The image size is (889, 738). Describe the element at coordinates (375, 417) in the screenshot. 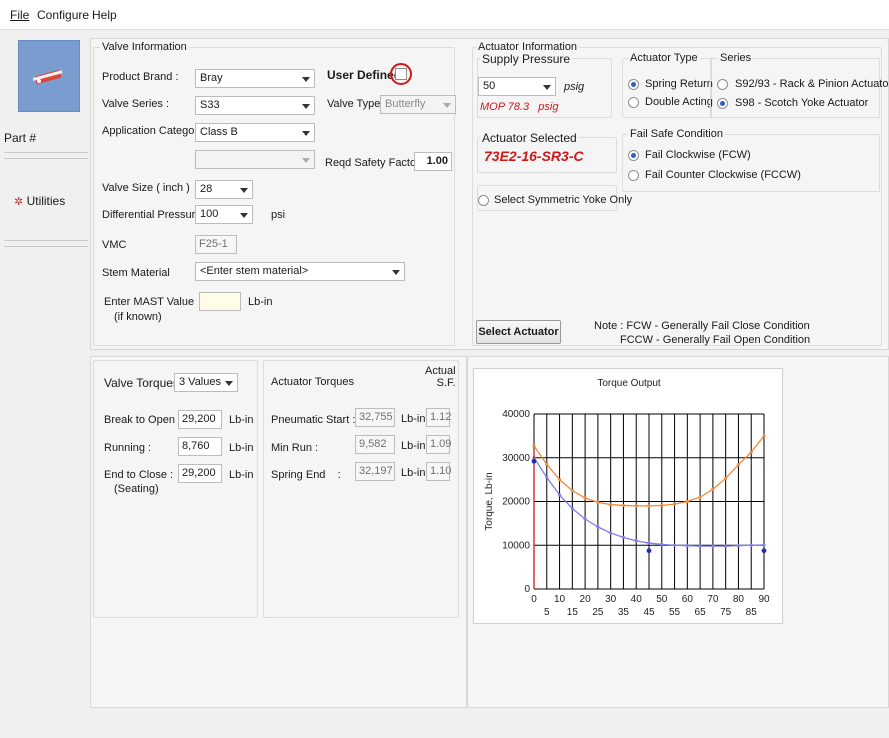

I see `pneumatic-start-field: 32,755` at that location.